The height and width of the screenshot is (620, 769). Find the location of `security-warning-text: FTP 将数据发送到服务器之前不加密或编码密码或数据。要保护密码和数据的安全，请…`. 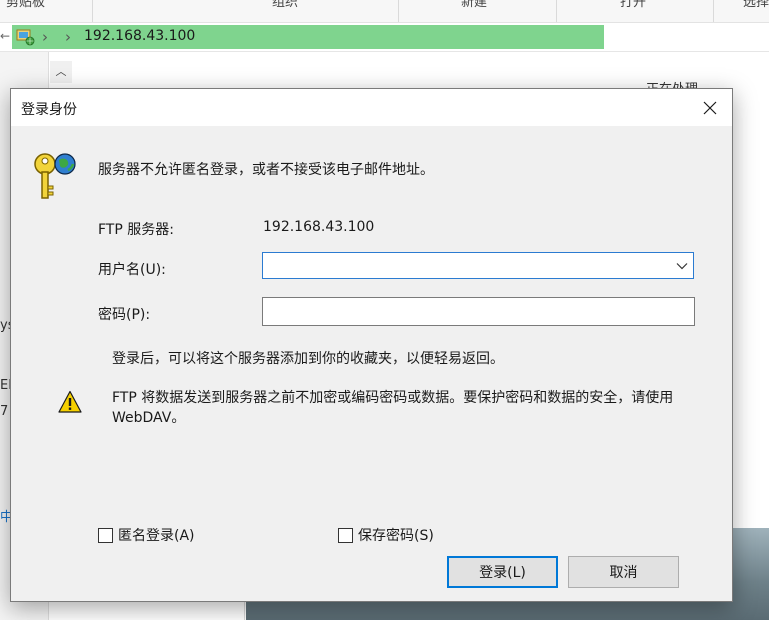

security-warning-text: FTP 将数据发送到服务器之前不加密或编码密码或数据。要保护密码和数据的安全，请… is located at coordinates (393, 408).